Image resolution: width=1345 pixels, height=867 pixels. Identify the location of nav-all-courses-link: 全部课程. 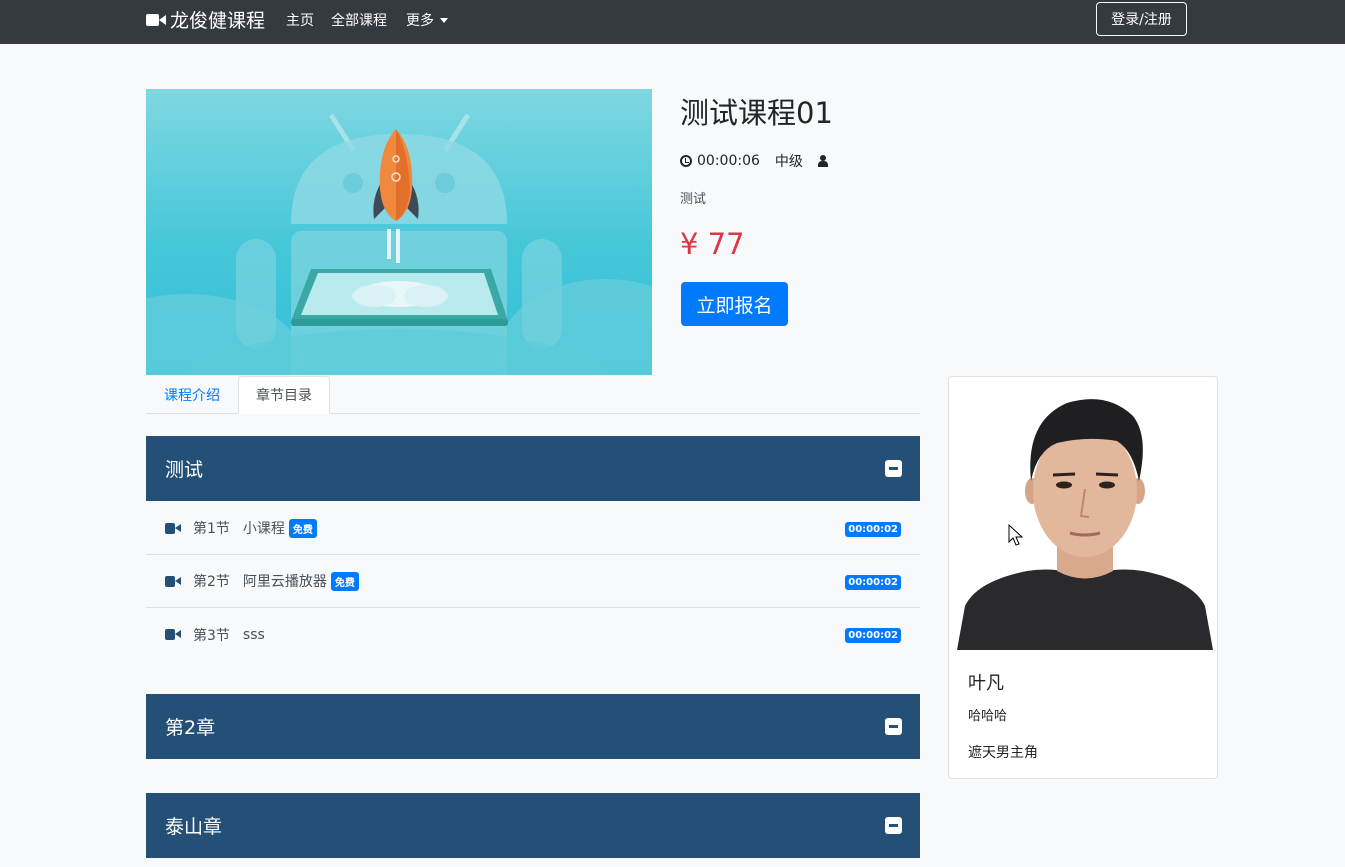
(359, 20).